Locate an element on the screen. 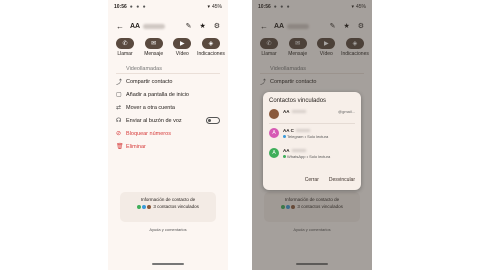  google-icon is located at coordinates (149, 206).